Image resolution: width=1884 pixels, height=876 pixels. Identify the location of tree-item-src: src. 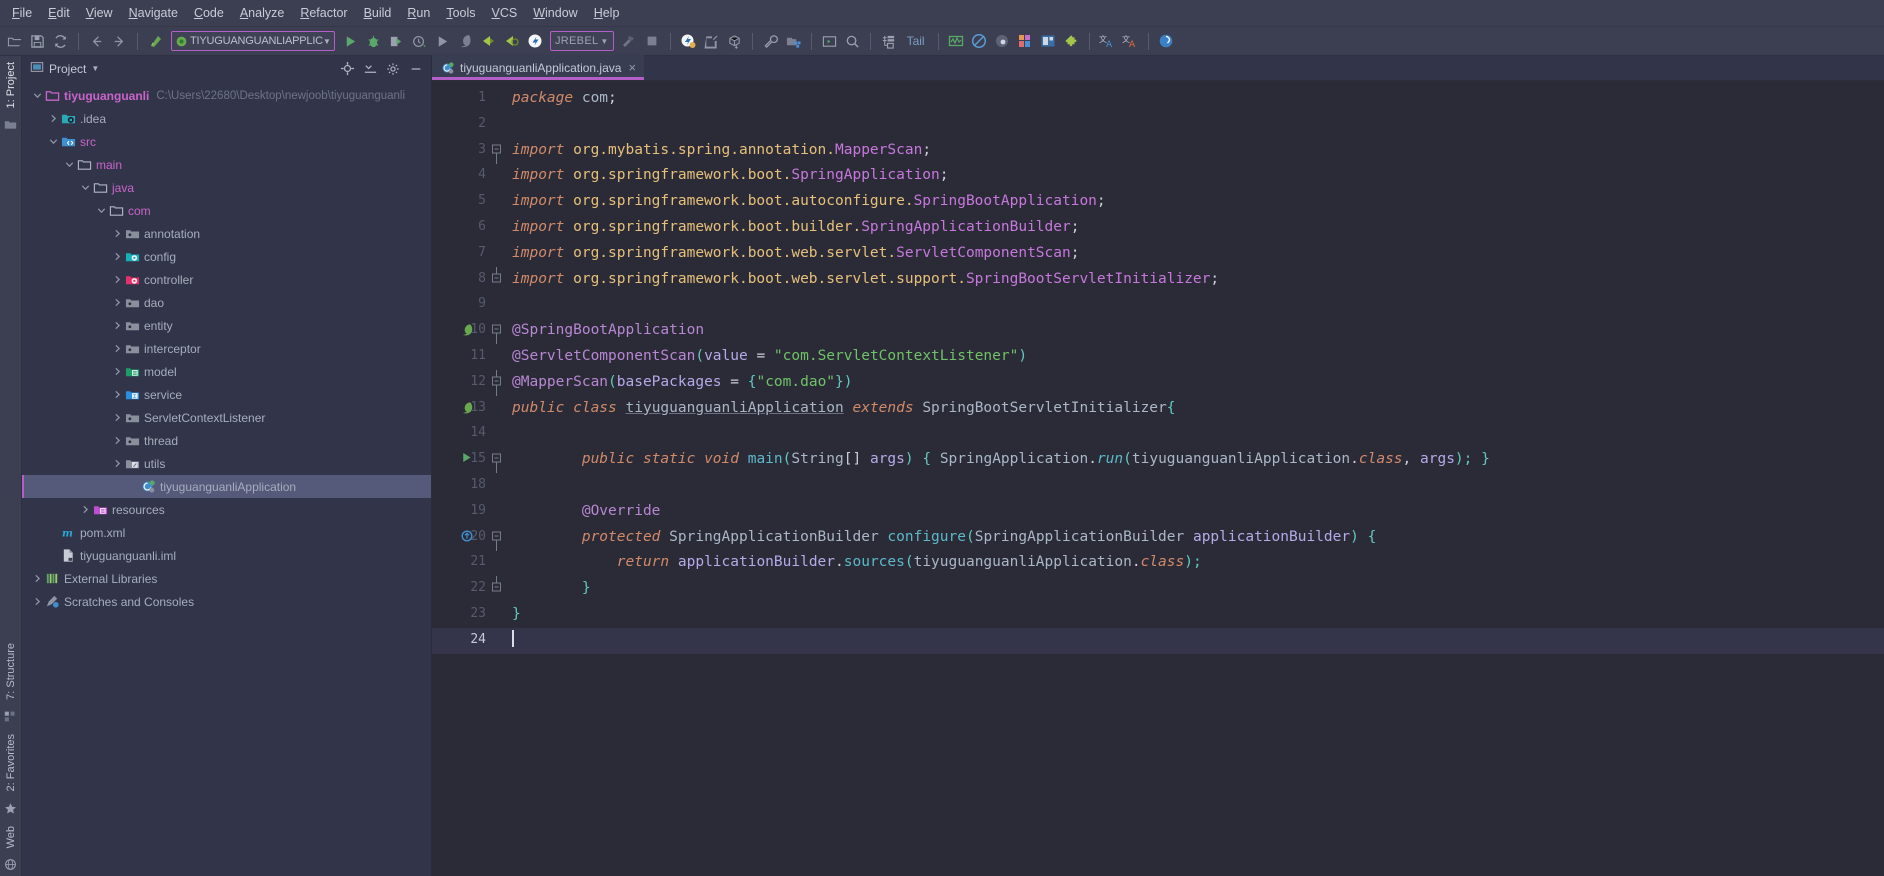
(226, 141).